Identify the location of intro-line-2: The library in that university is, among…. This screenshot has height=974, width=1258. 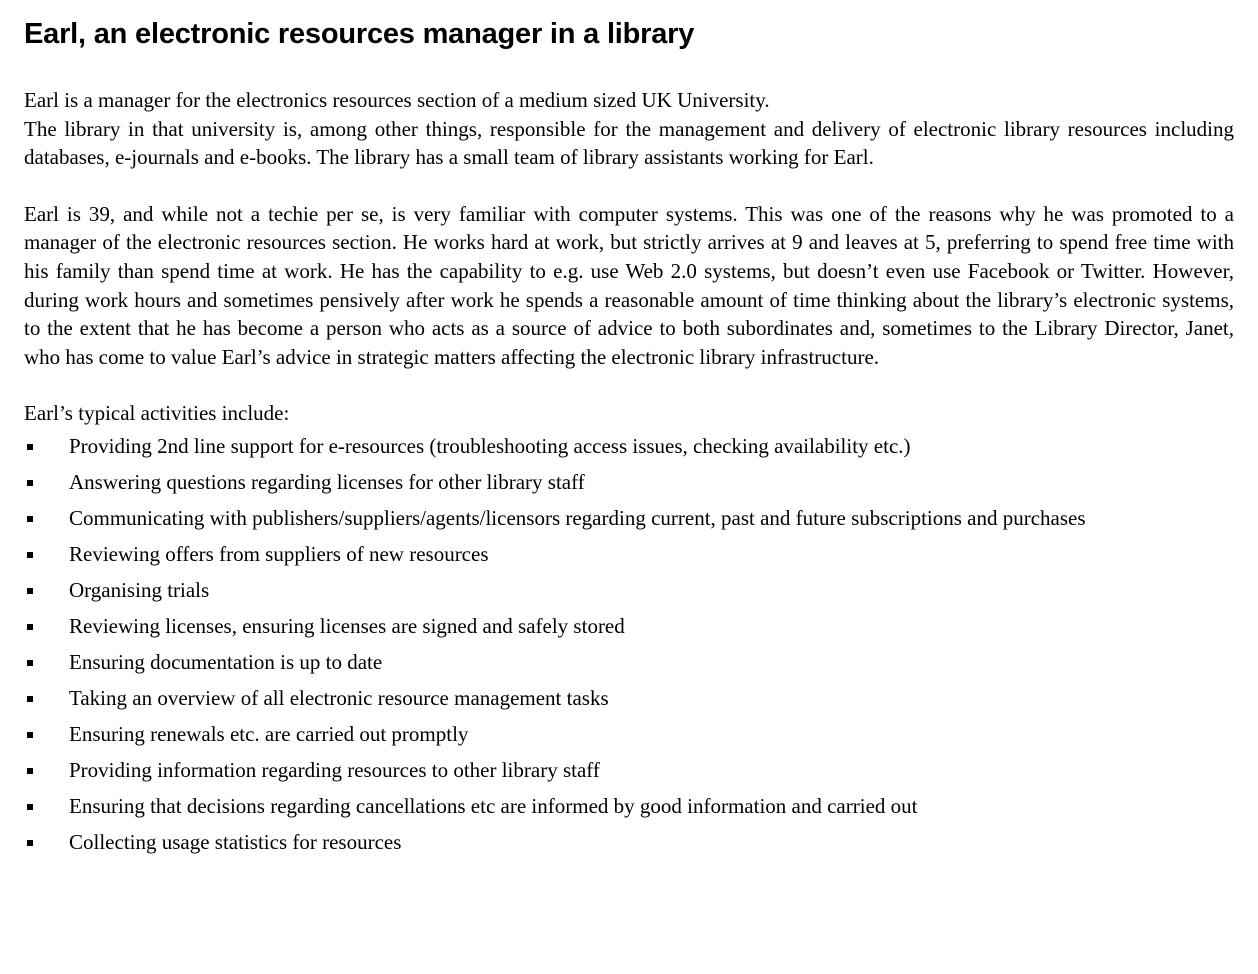
(629, 143).